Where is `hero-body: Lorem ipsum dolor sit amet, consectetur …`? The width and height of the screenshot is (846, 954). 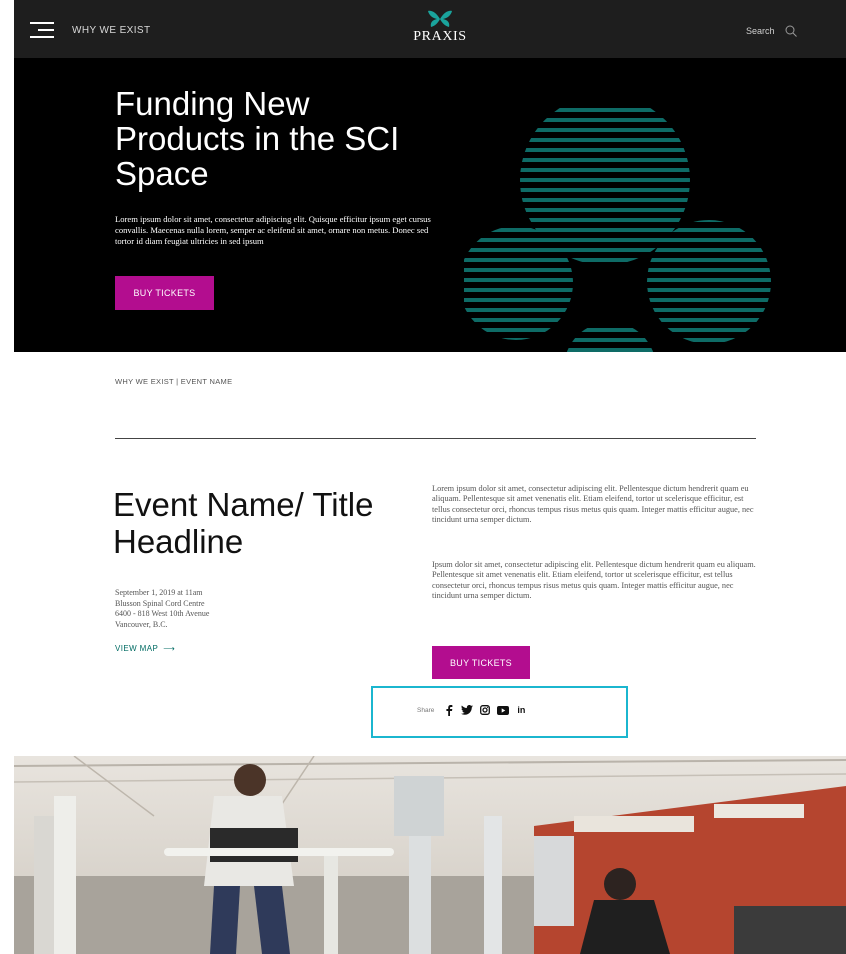 hero-body: Lorem ipsum dolor sit amet, consectetur … is located at coordinates (273, 230).